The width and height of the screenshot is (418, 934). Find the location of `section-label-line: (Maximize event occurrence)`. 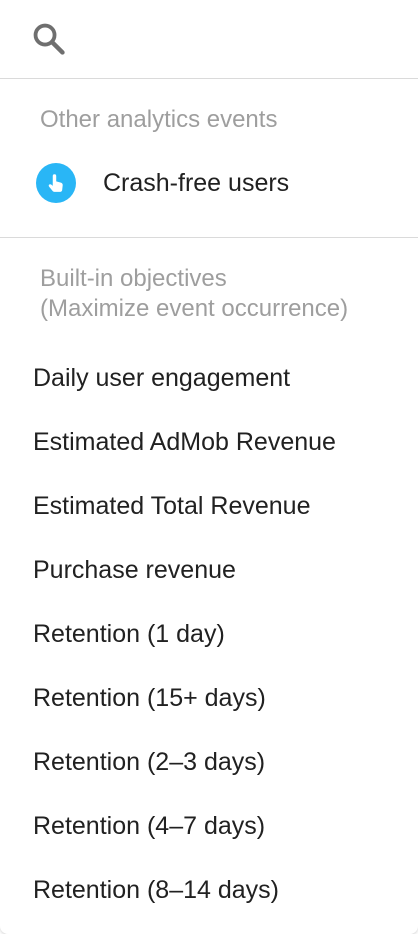

section-label-line: (Maximize event occurrence) is located at coordinates (194, 308).